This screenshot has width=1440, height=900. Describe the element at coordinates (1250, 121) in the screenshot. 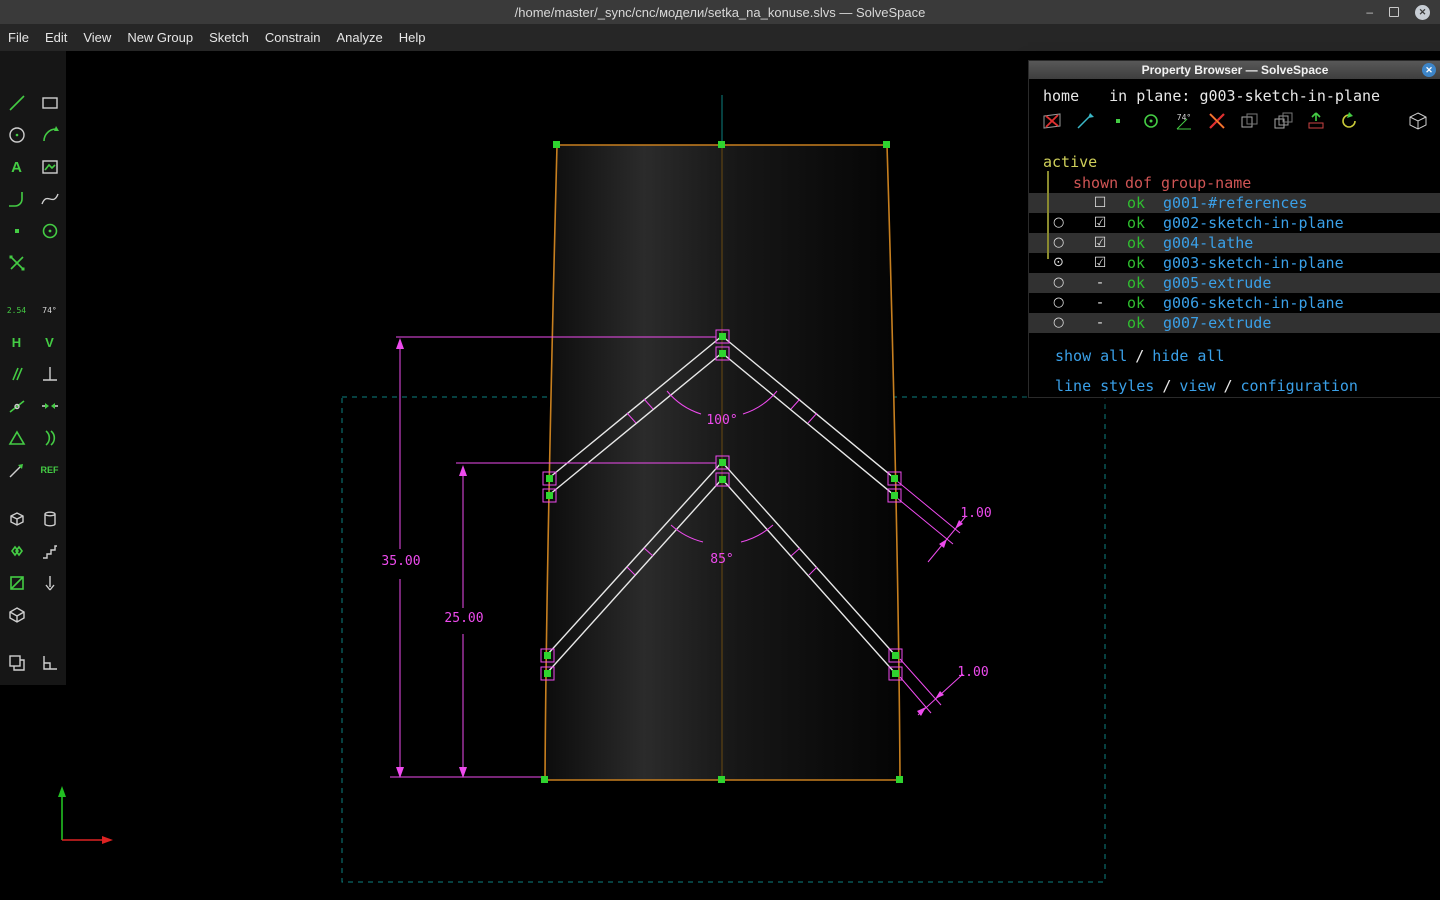

I see `step-sheet-icon` at that location.